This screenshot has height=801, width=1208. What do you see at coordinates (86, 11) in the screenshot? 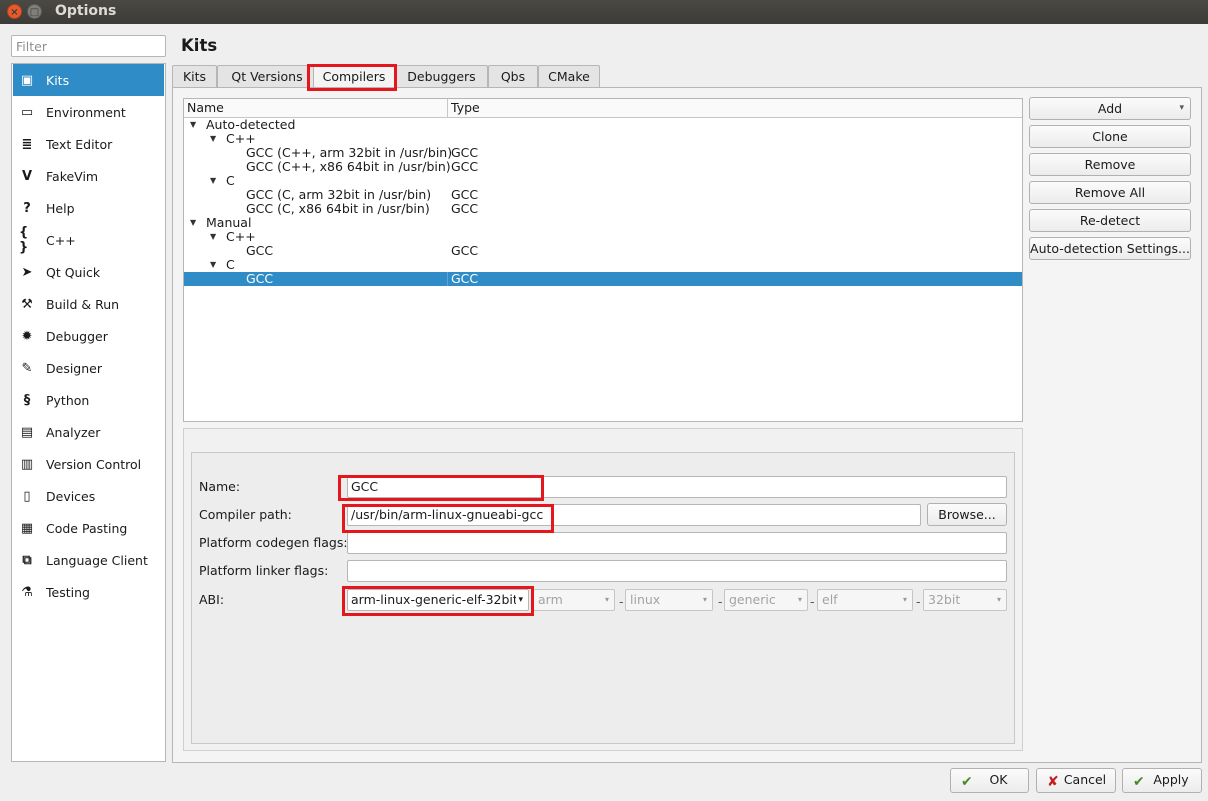
I see `window-title: Options` at bounding box center [86, 11].